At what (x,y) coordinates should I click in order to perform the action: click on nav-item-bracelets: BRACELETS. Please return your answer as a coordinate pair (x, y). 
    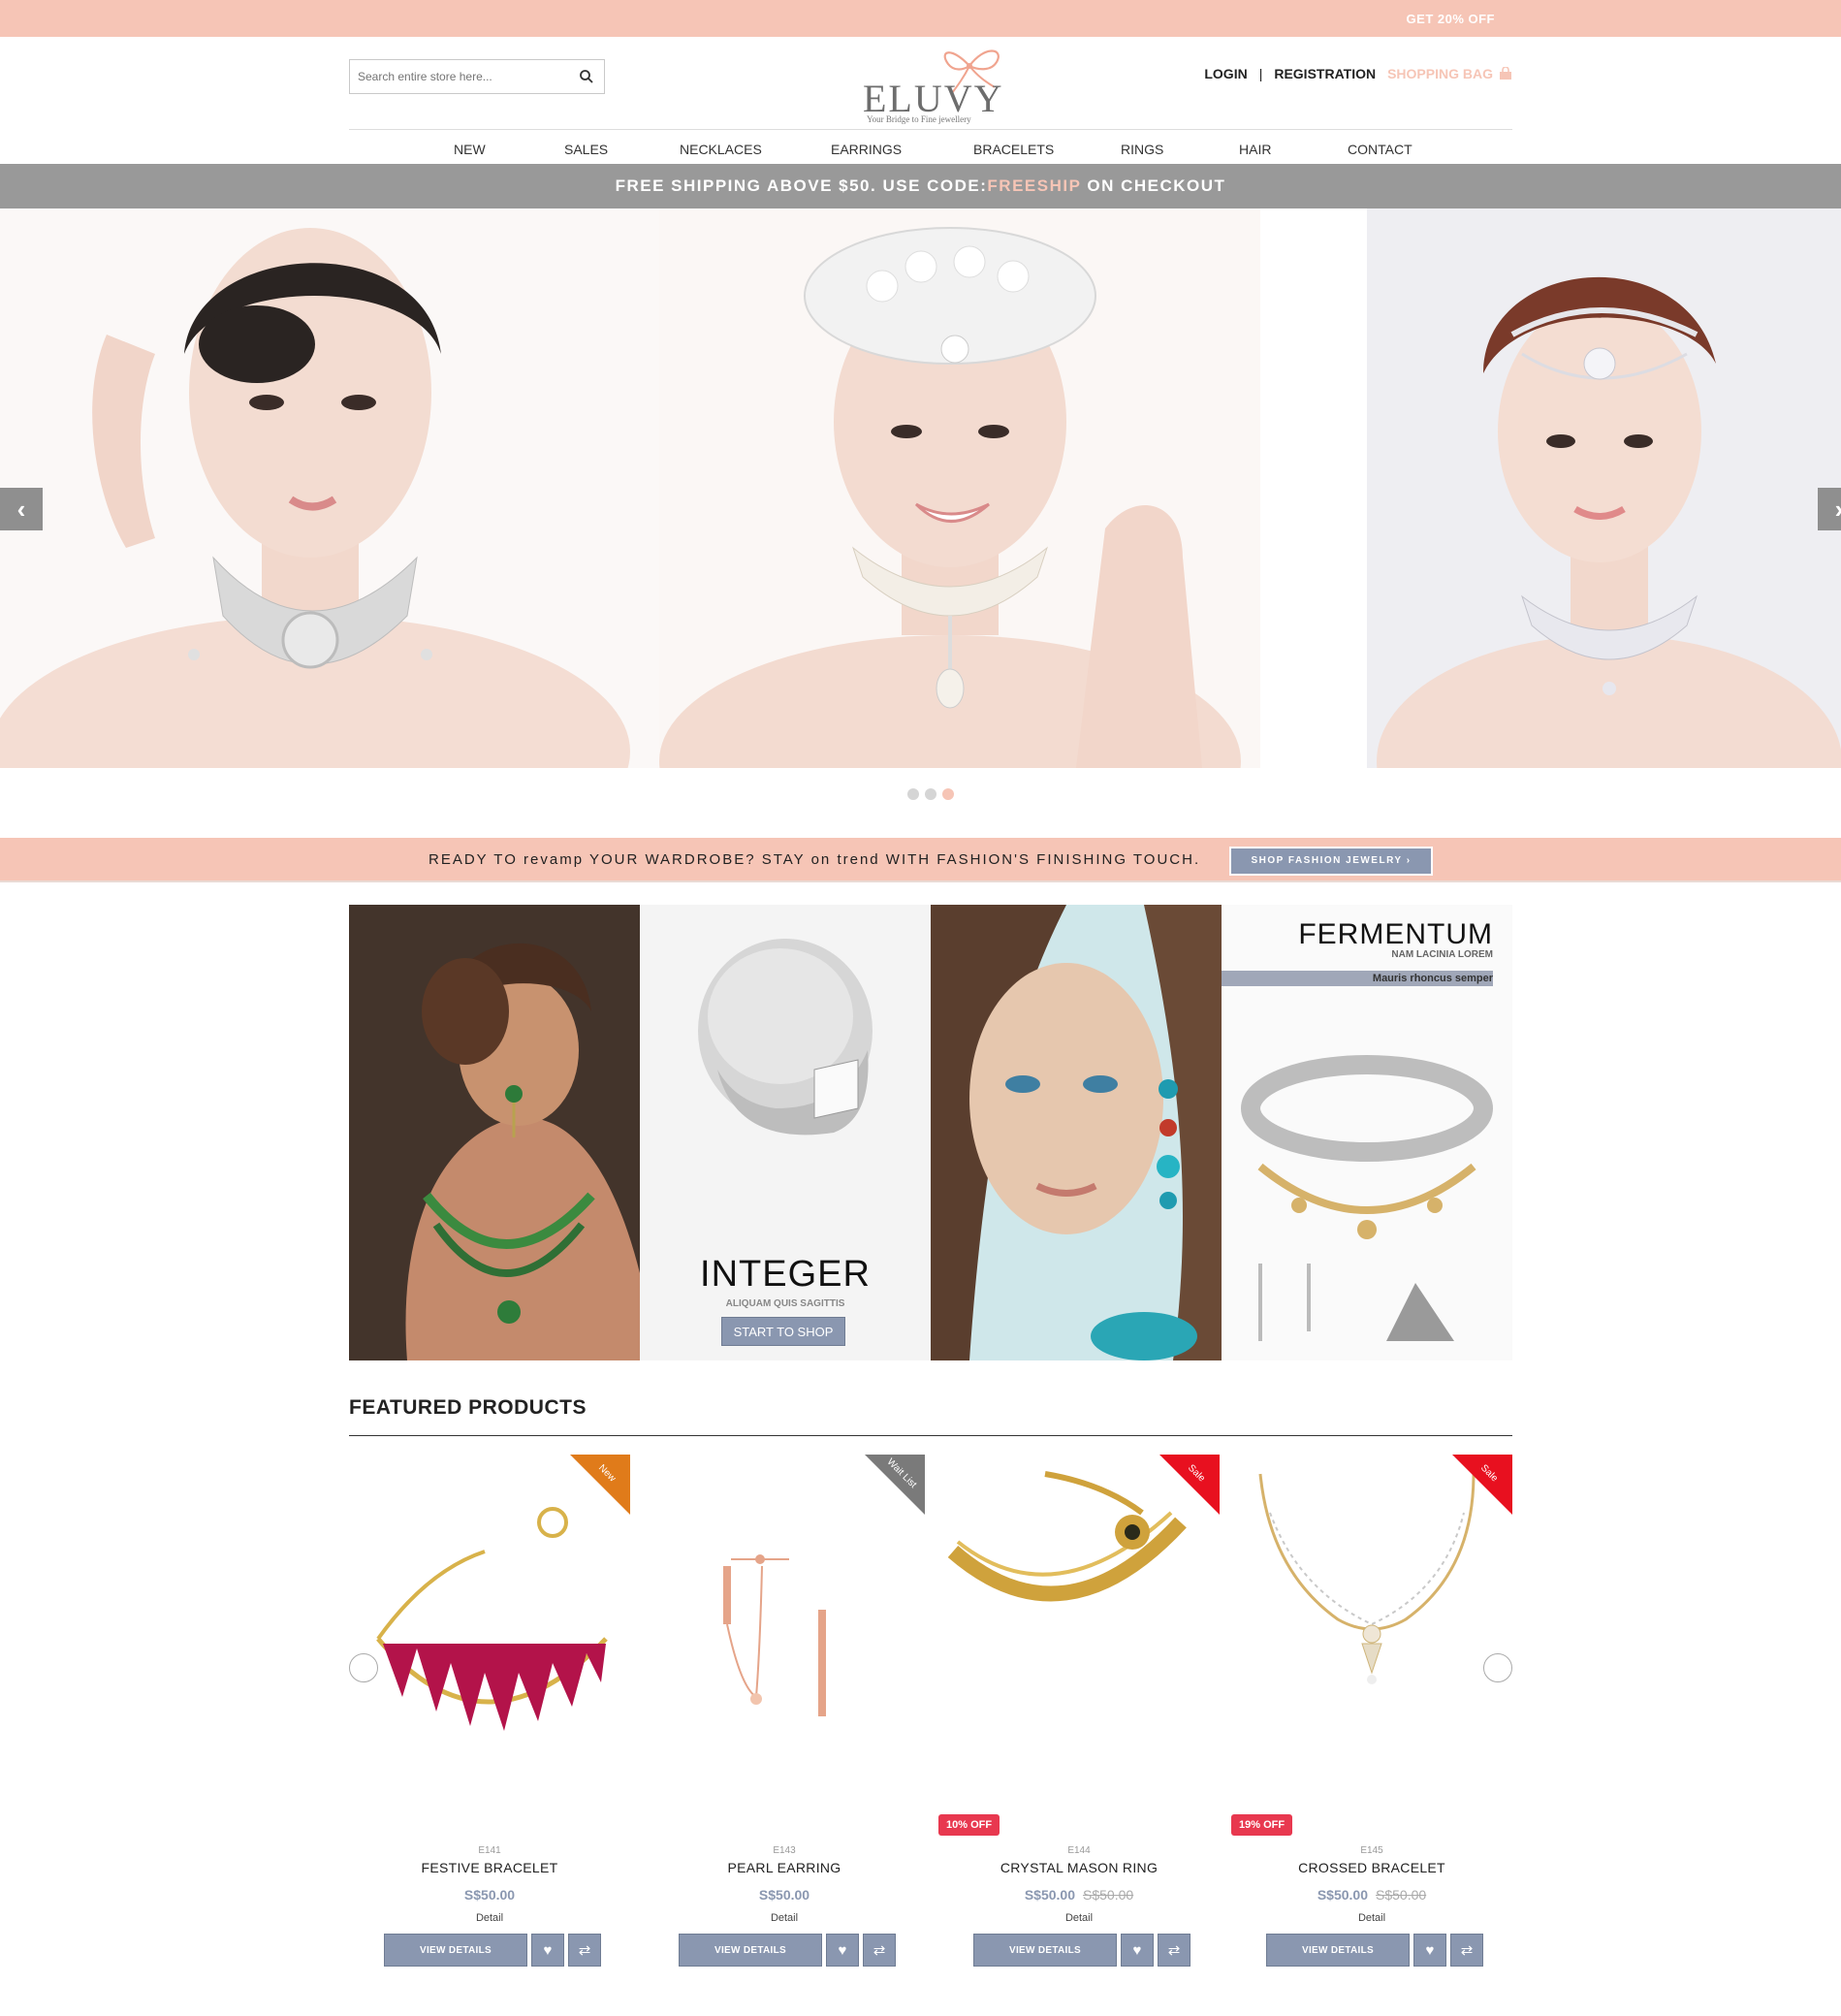
    Looking at the image, I should click on (1013, 149).